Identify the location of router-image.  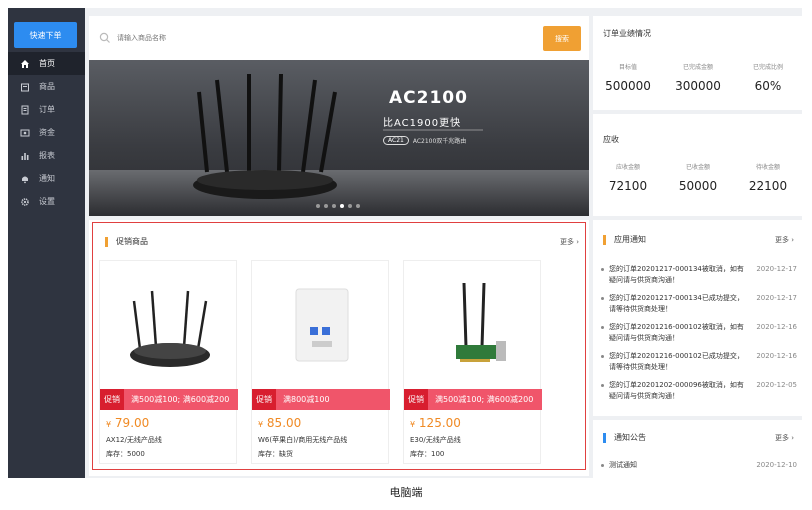
(338, 136).